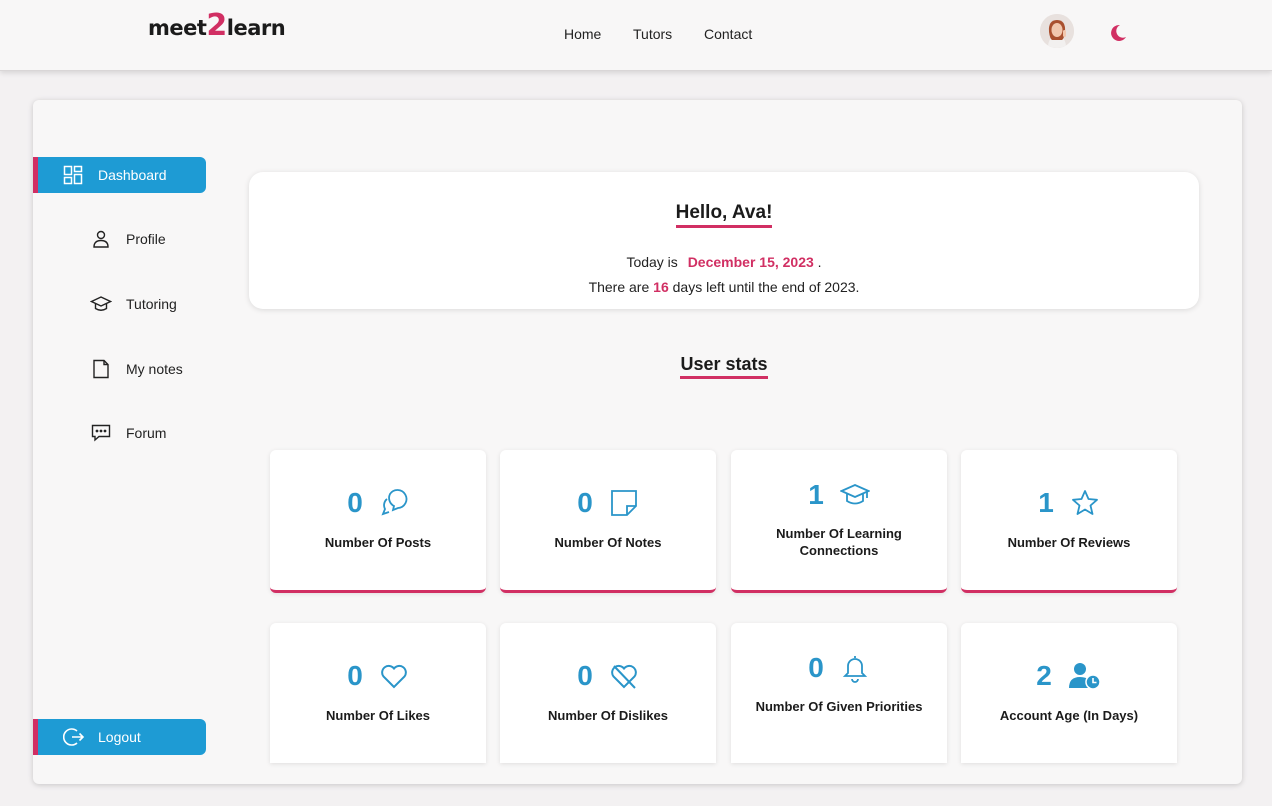  Describe the element at coordinates (854, 669) in the screenshot. I see `bell-icon` at that location.